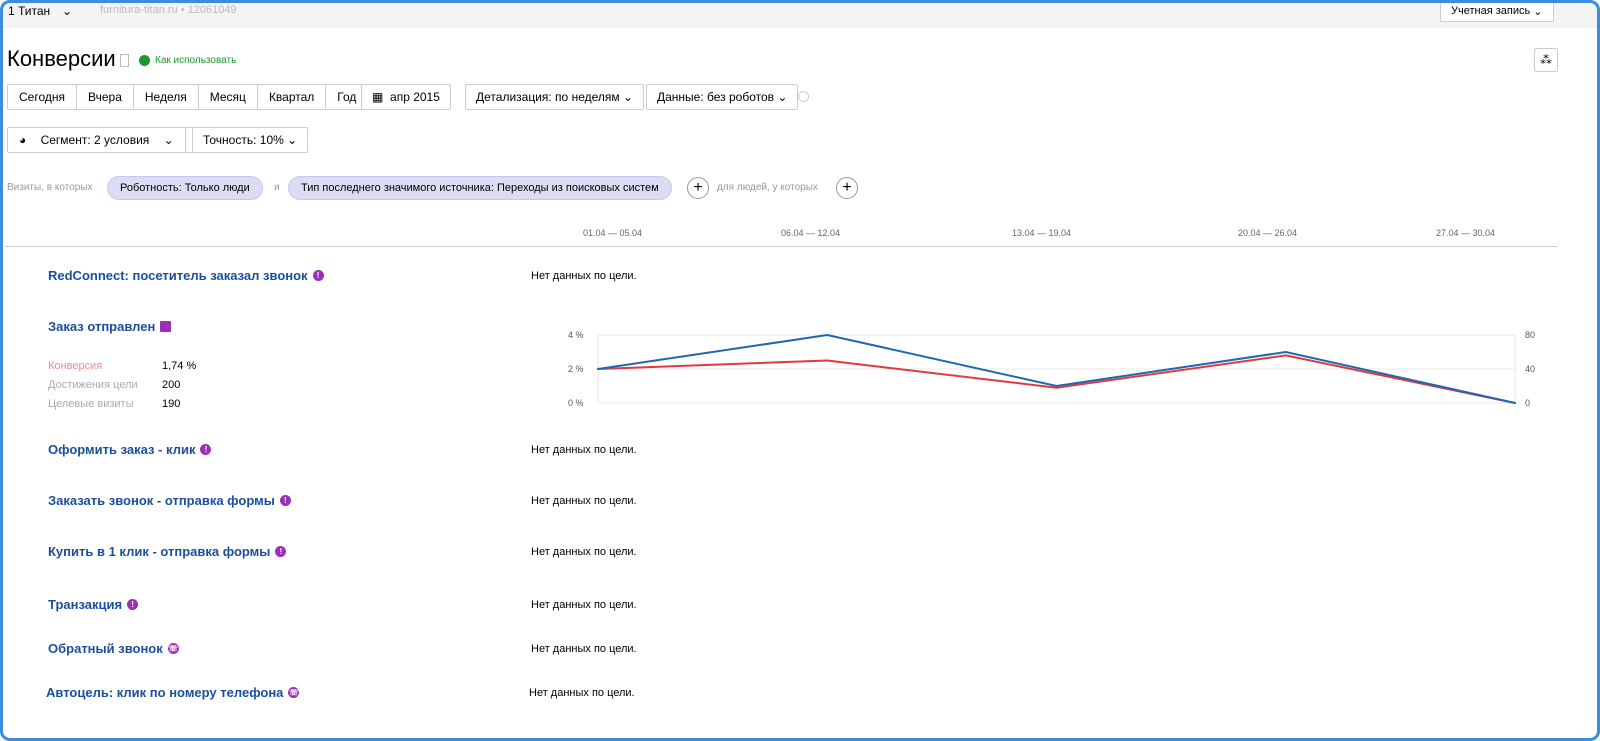  What do you see at coordinates (576, 335) in the screenshot?
I see `left-tick-label: 4 %` at bounding box center [576, 335].